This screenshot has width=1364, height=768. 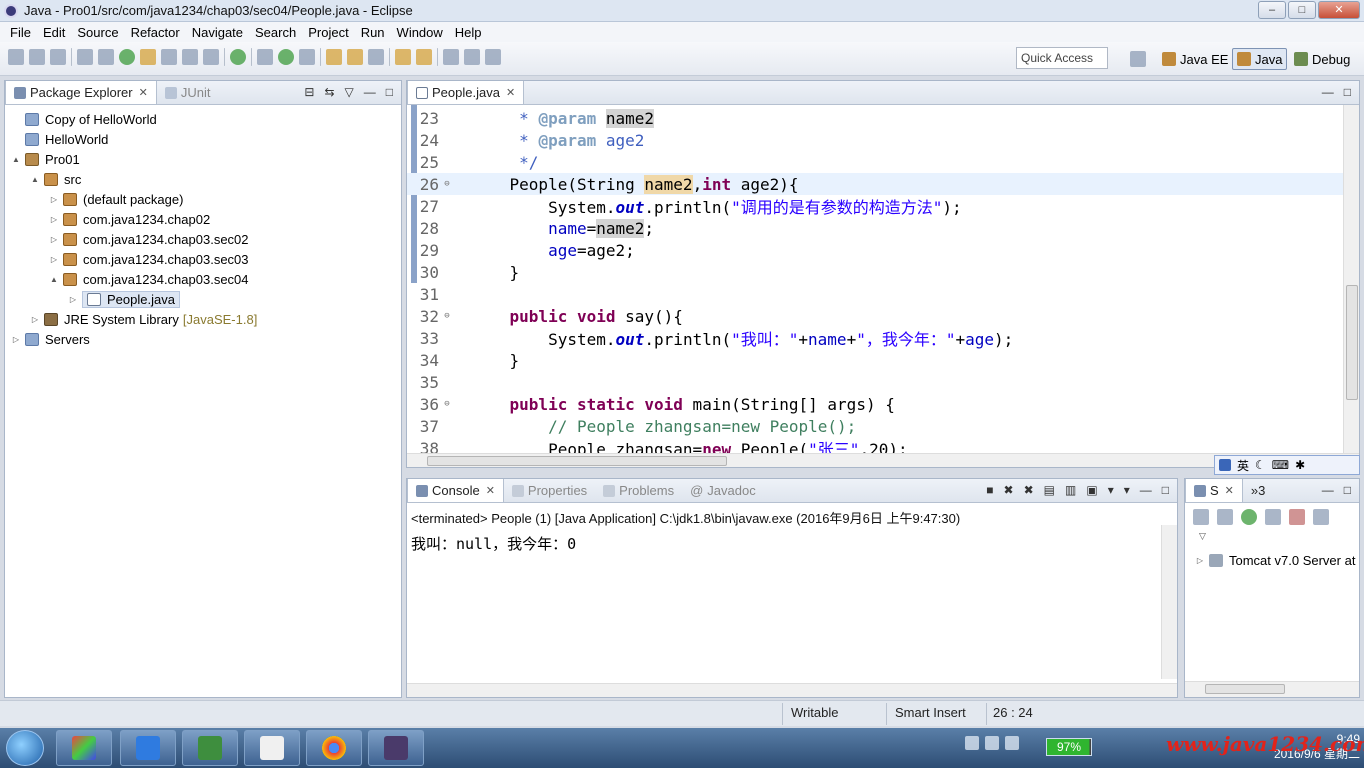 I want to click on taskbar-app-camtasia, so click(x=210, y=748).